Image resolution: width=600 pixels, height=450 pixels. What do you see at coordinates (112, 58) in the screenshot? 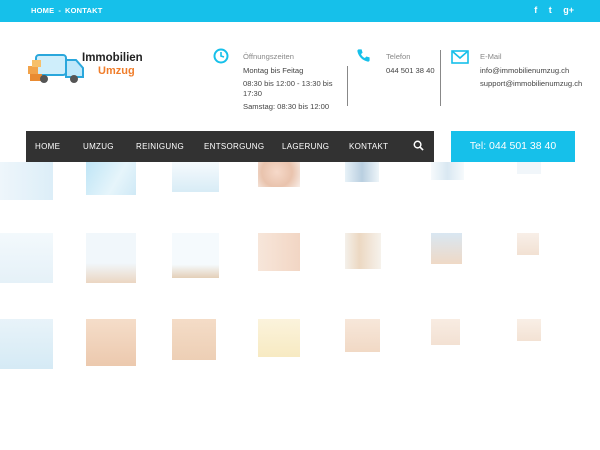
I see `logo-text-line1: Immobilien` at bounding box center [112, 58].